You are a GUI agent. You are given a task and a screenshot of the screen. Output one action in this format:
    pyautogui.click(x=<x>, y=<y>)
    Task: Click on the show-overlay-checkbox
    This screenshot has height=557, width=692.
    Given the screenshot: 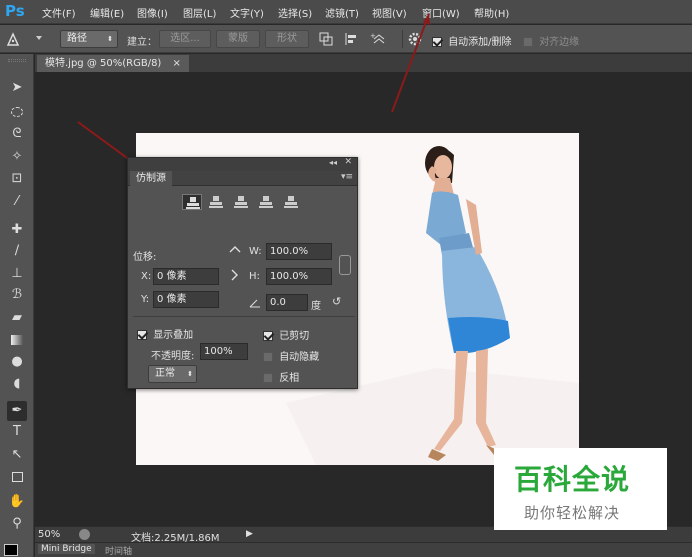 What is the action you would take?
    pyautogui.click(x=142, y=335)
    